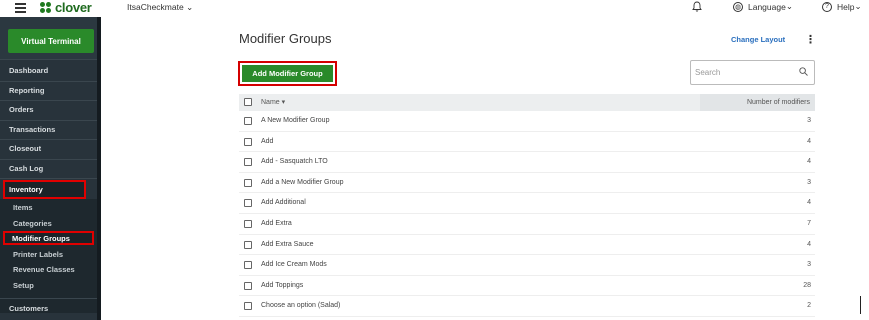  I want to click on table-row: A New Modifier Group 3, so click(527, 121).